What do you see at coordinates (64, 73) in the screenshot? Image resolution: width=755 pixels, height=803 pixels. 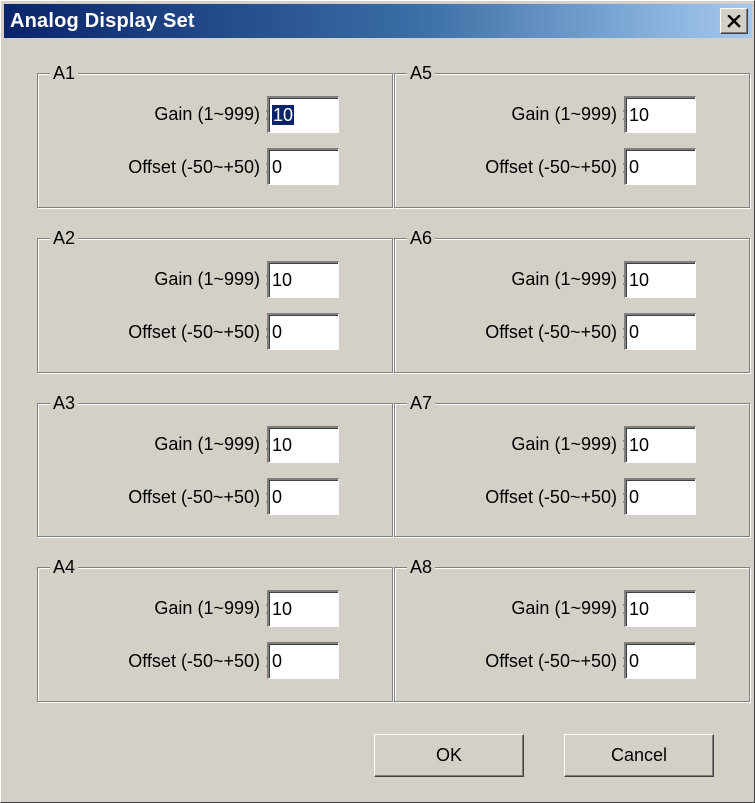 I see `group-label: A1` at bounding box center [64, 73].